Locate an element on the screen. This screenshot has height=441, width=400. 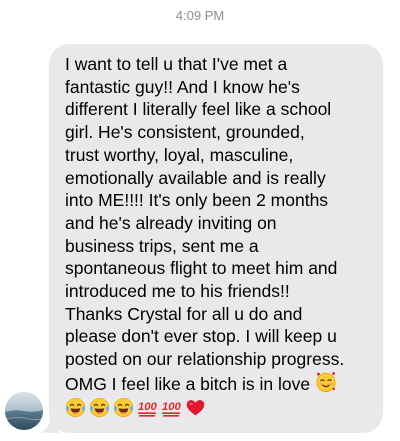
message-line: Thanks Crystal for all u do and is located at coordinates (184, 313).